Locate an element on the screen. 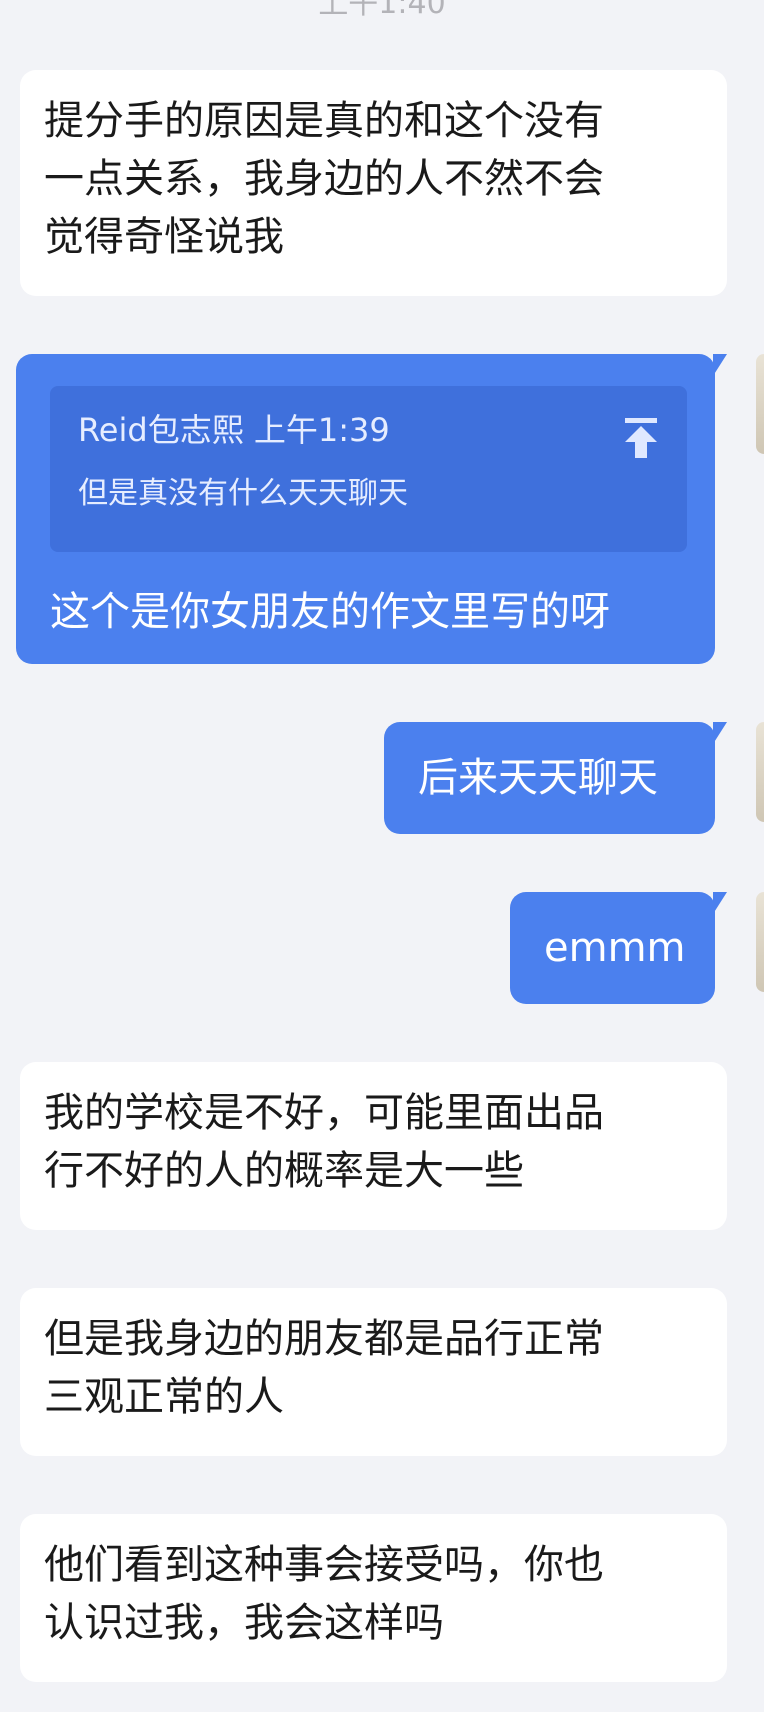  message-bubble-outgoing: 后来天天聊天 is located at coordinates (555, 778).